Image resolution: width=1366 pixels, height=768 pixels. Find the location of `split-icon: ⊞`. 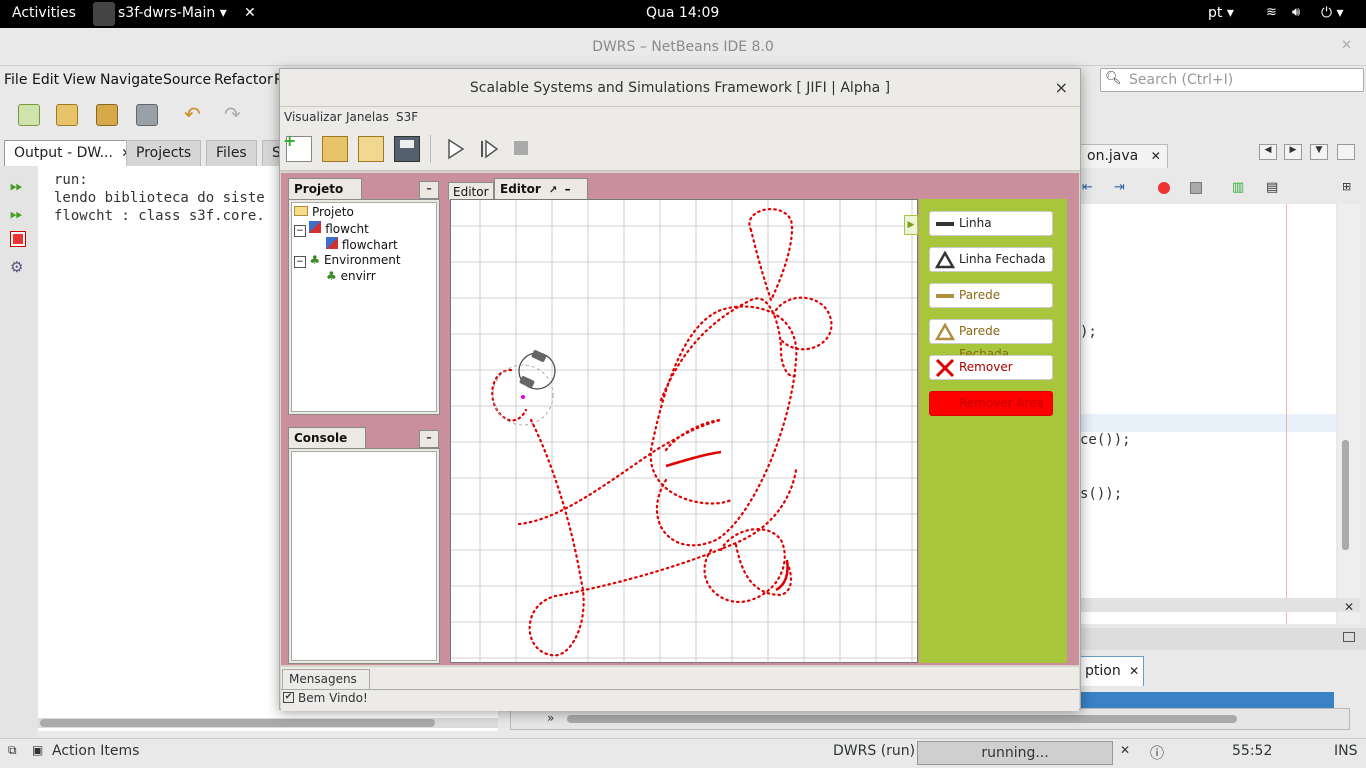

split-icon: ⊞ is located at coordinates (1346, 186).